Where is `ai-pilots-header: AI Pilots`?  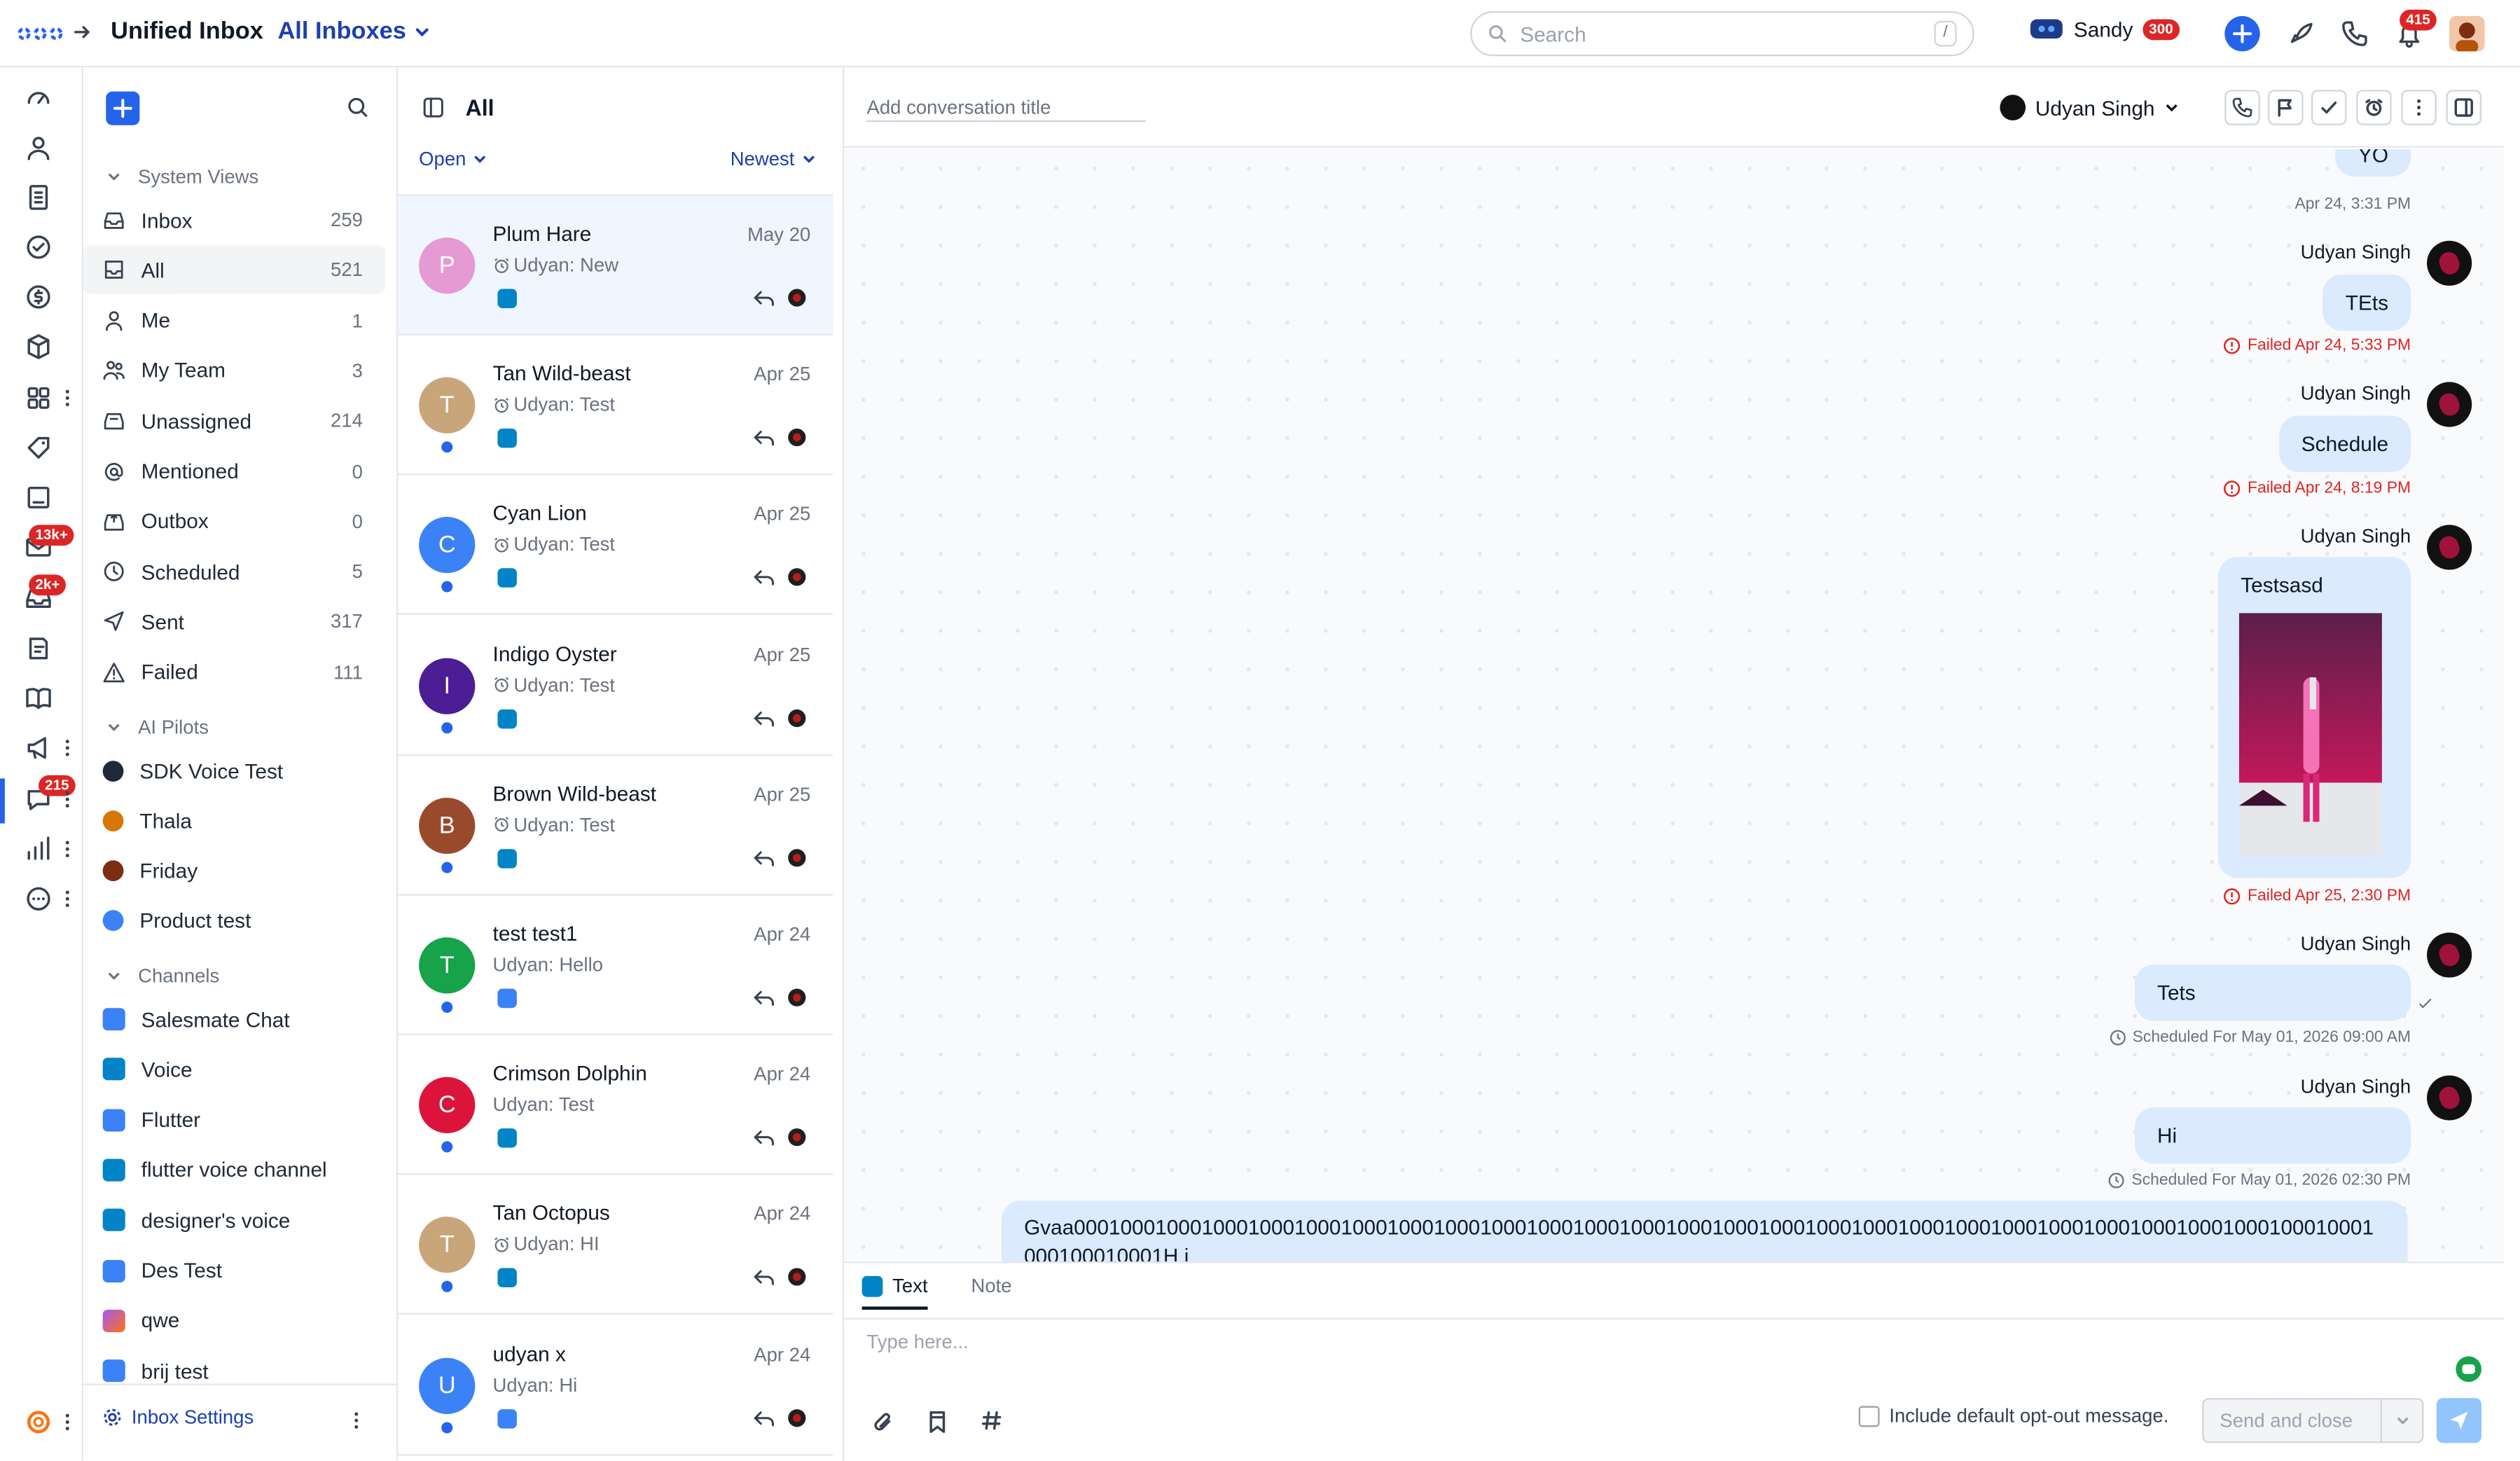 ai-pilots-header: AI Pilots is located at coordinates (157, 727).